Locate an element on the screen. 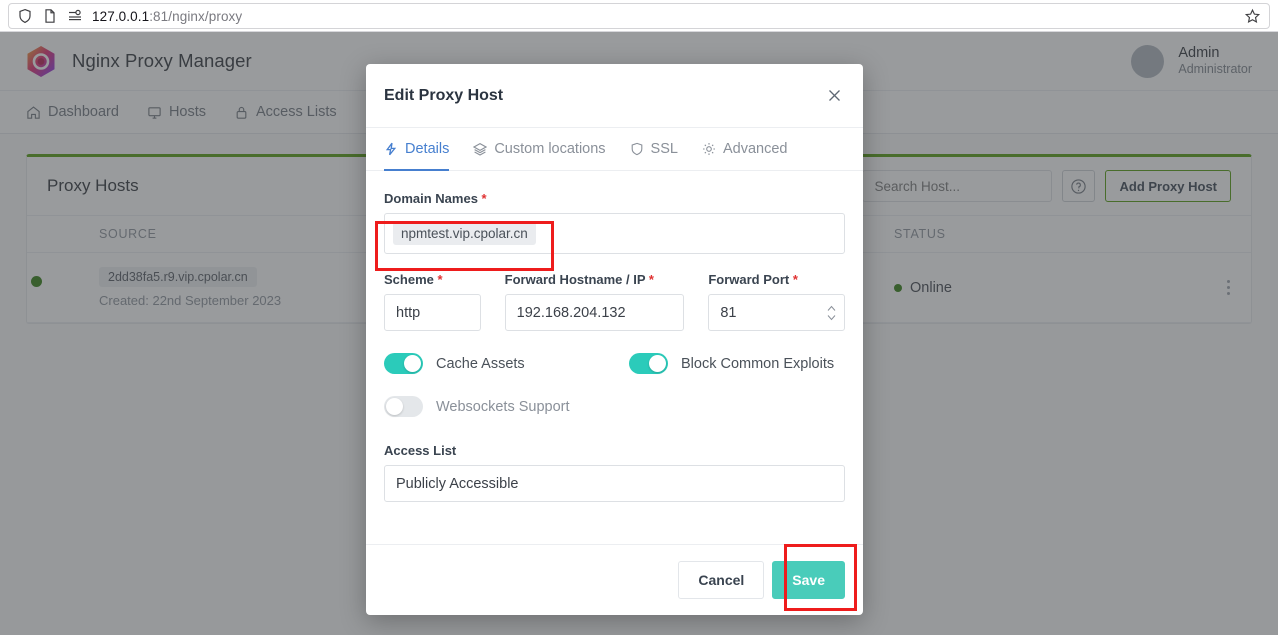  cache-assets-switch is located at coordinates (403, 363).